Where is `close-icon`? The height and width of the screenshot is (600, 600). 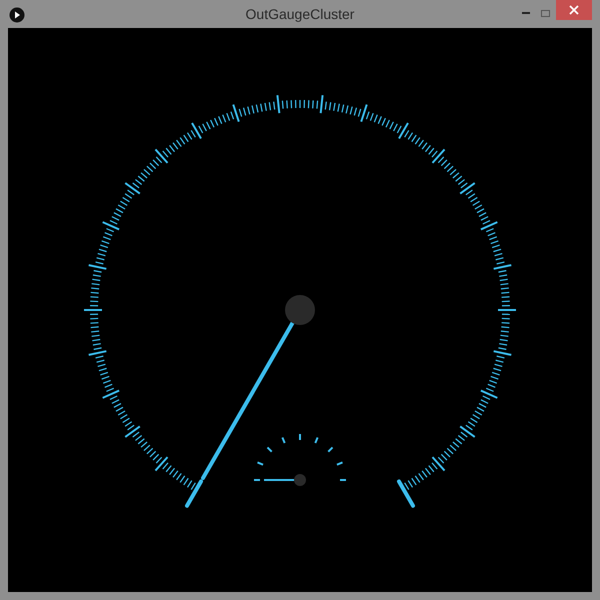
close-icon is located at coordinates (574, 10).